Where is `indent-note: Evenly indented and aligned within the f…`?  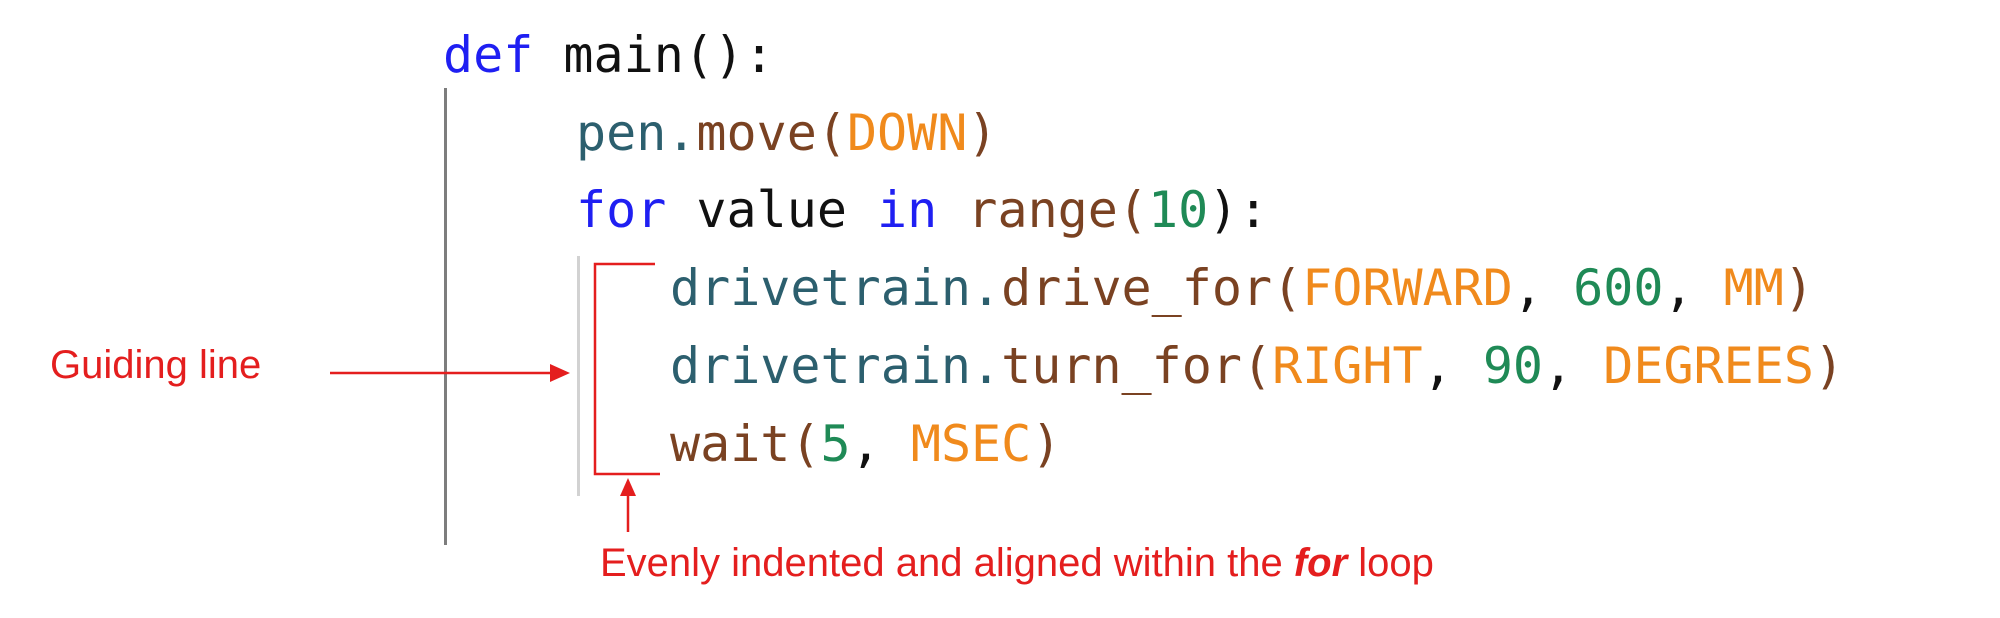 indent-note: Evenly indented and aligned within the f… is located at coordinates (1017, 563).